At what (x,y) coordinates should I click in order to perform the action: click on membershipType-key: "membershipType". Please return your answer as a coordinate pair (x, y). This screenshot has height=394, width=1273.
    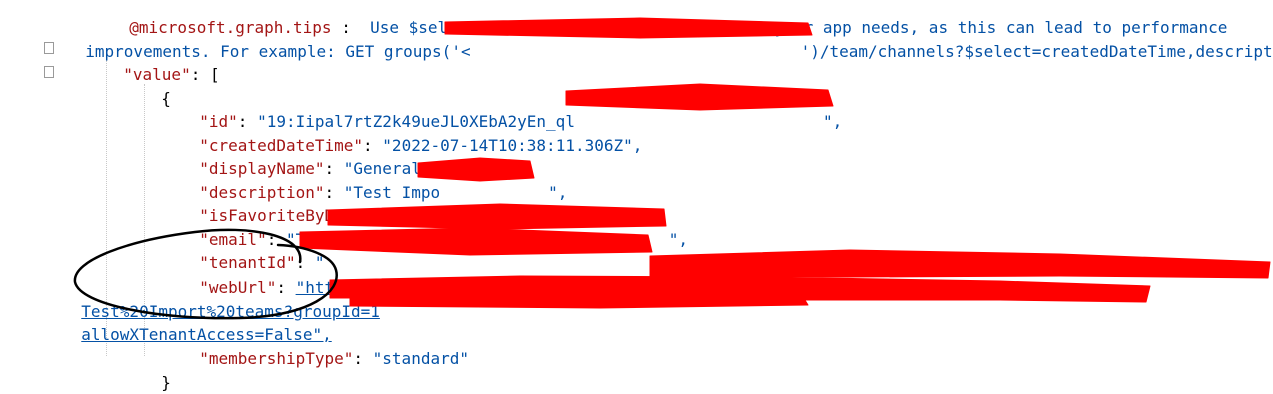
    Looking at the image, I should click on (276, 358).